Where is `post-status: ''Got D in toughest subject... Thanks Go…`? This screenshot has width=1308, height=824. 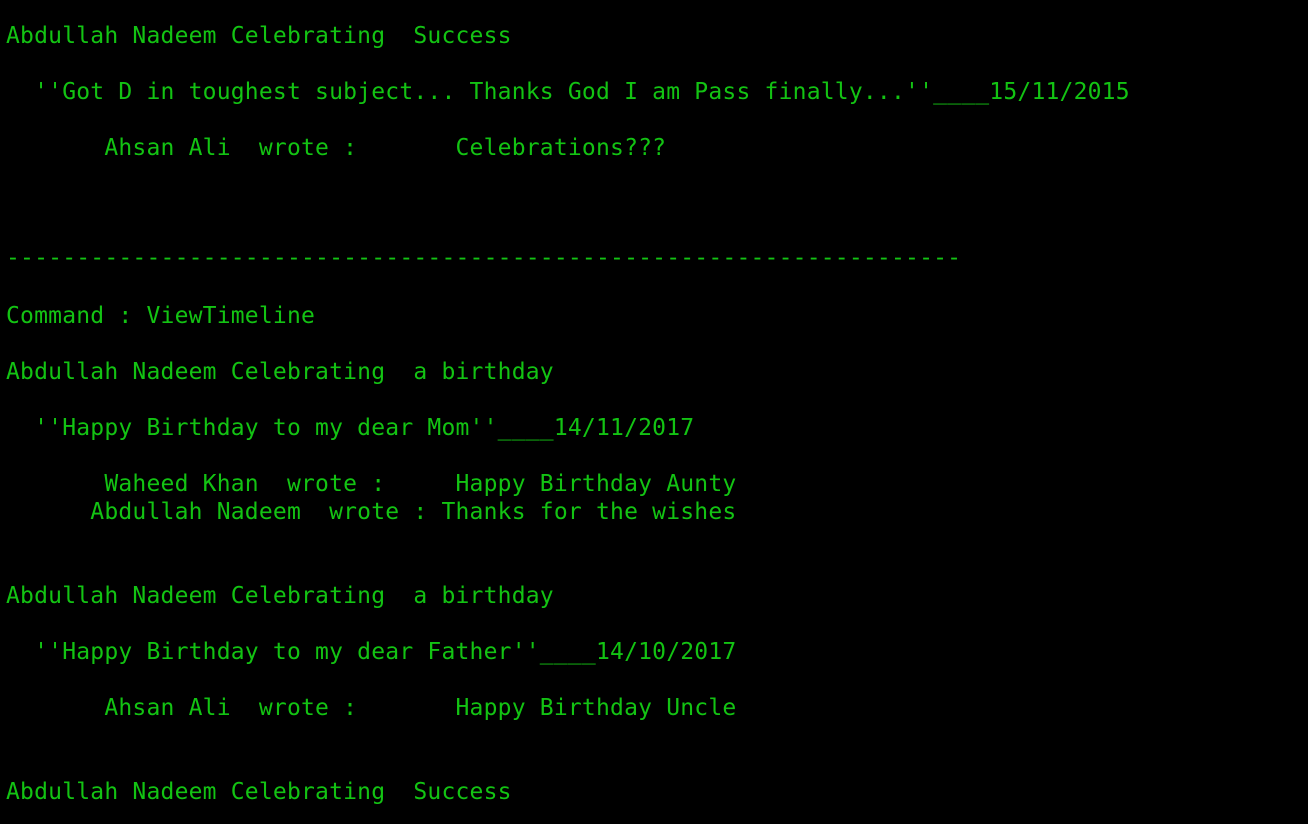 post-status: ''Got D in toughest subject... Thanks Go… is located at coordinates (568, 92).